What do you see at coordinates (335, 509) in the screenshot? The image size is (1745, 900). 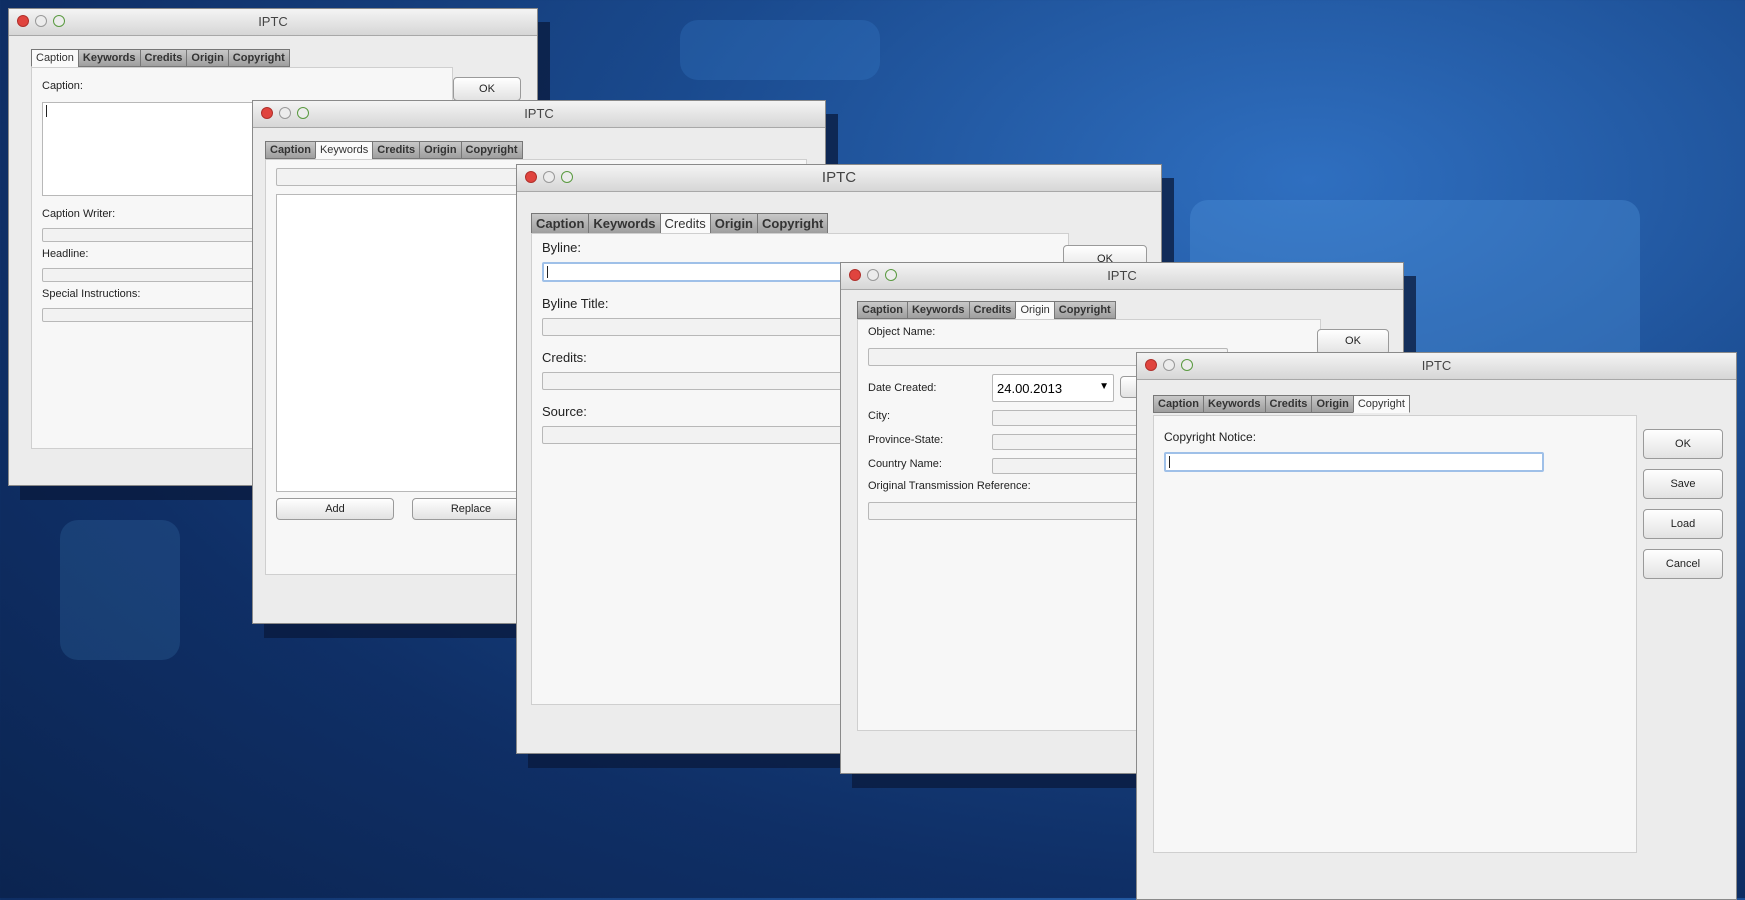 I see `add-keyword-button: Add` at bounding box center [335, 509].